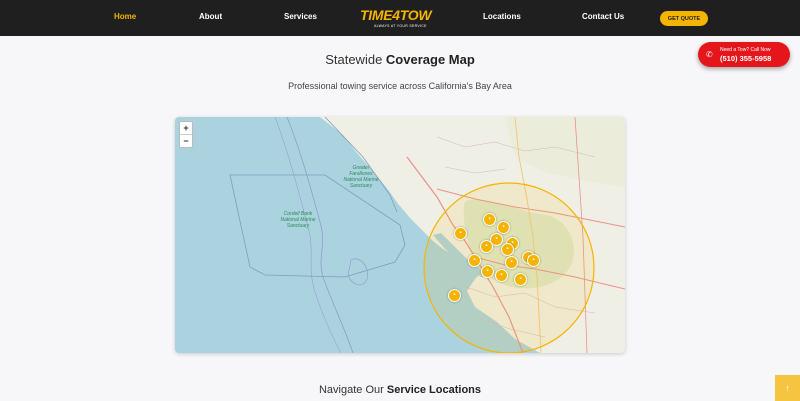 The height and width of the screenshot is (401, 800). Describe the element at coordinates (787, 388) in the screenshot. I see `arrow-up-icon: ↑` at that location.